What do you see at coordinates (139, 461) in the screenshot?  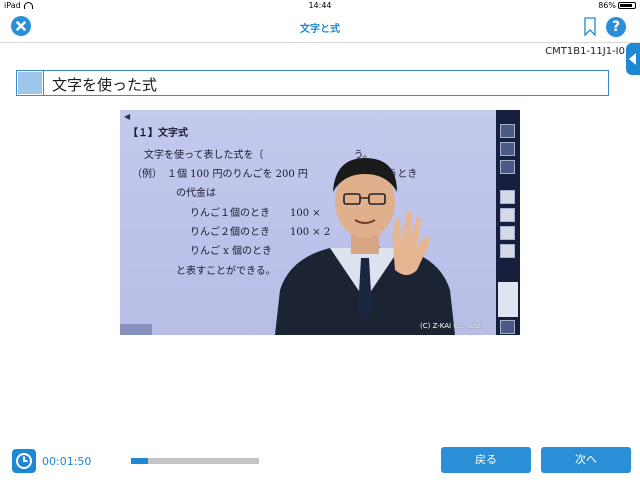 I see `progress-fill` at bounding box center [139, 461].